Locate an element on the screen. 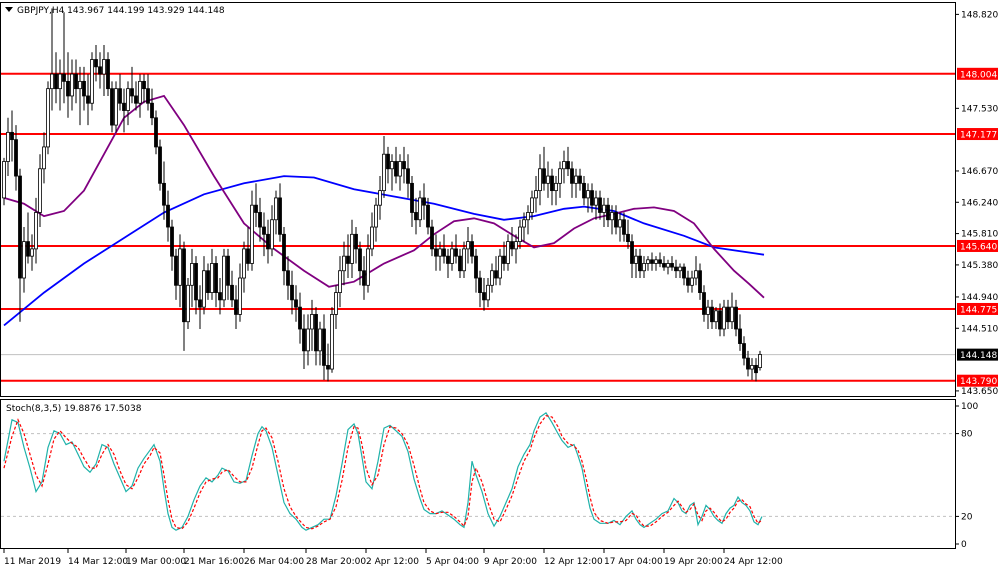  price-axis-label: 146.240 is located at coordinates (979, 203).